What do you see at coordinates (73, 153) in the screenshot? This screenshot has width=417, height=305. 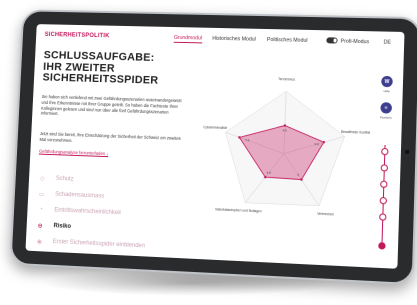 I see `download-analysis-link: Gefährdungsanalyse herunterladen ↓` at bounding box center [73, 153].